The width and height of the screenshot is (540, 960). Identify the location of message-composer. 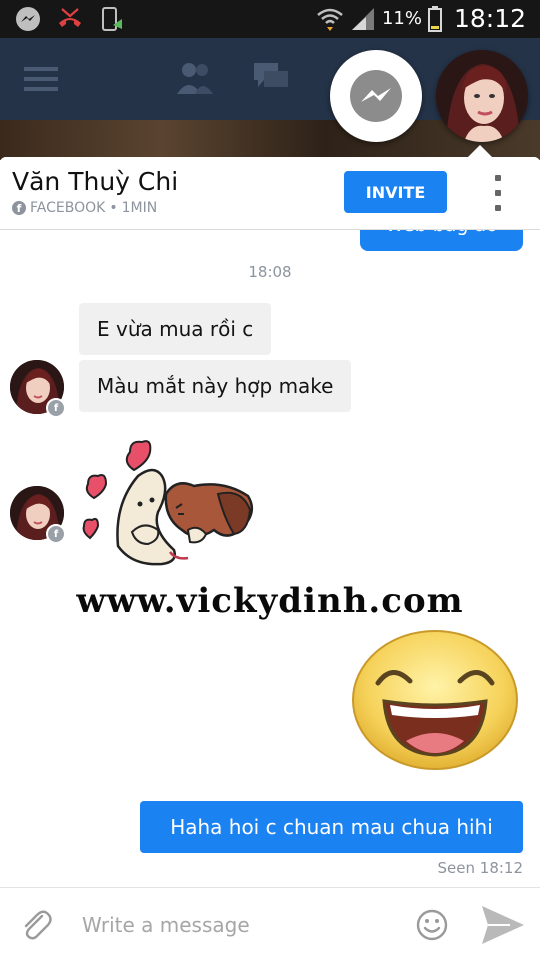
(270, 923).